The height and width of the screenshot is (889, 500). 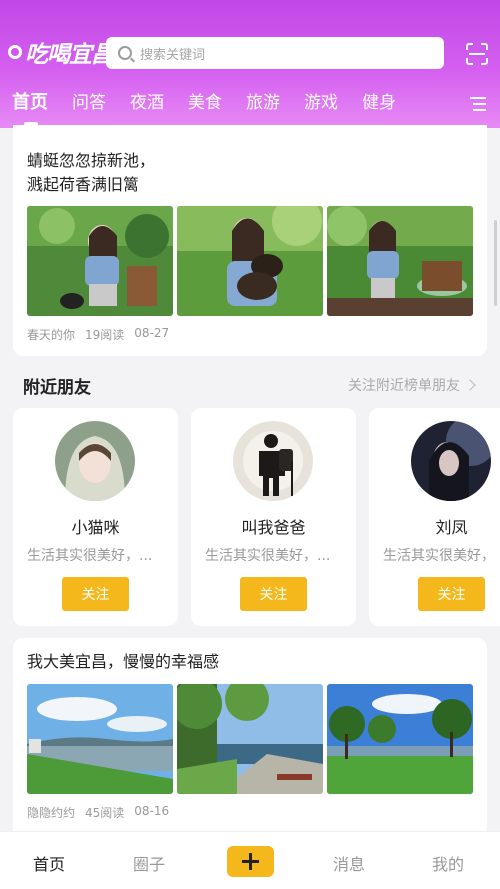 What do you see at coordinates (478, 104) in the screenshot?
I see `menu-icon` at bounding box center [478, 104].